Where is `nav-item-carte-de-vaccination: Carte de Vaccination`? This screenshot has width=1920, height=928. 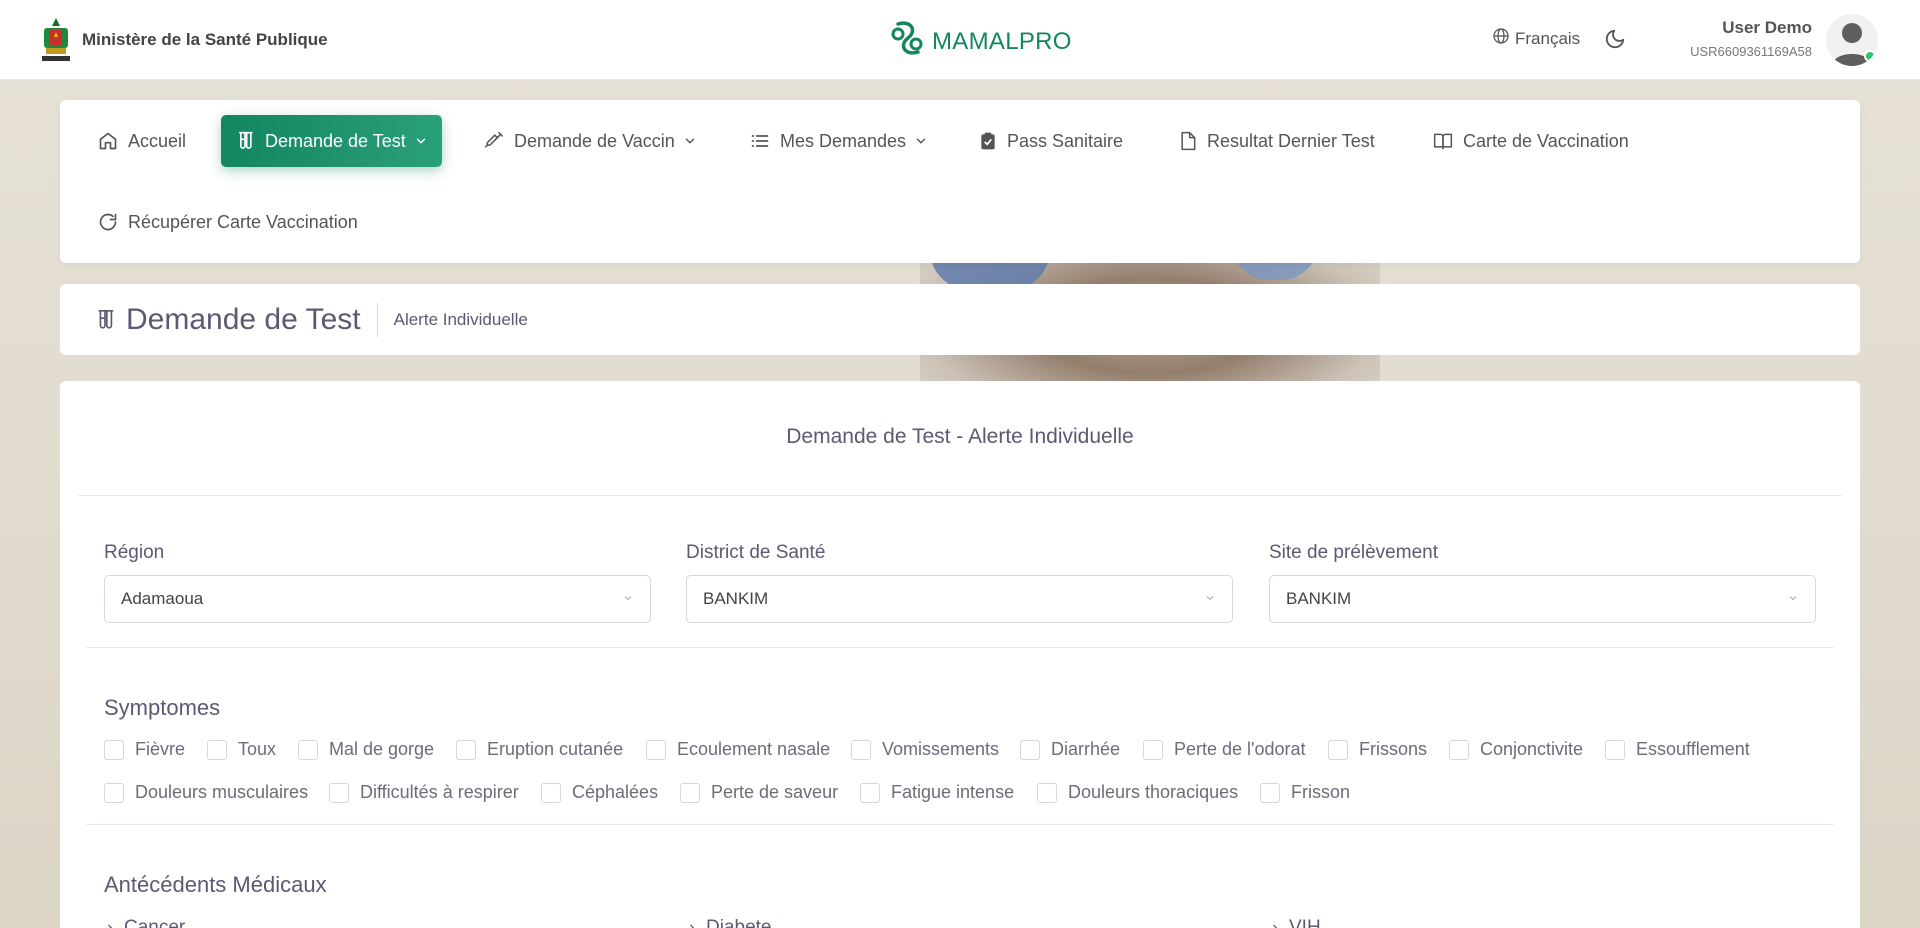
nav-item-carte-de-vaccination: Carte de Vaccination is located at coordinates (1531, 141).